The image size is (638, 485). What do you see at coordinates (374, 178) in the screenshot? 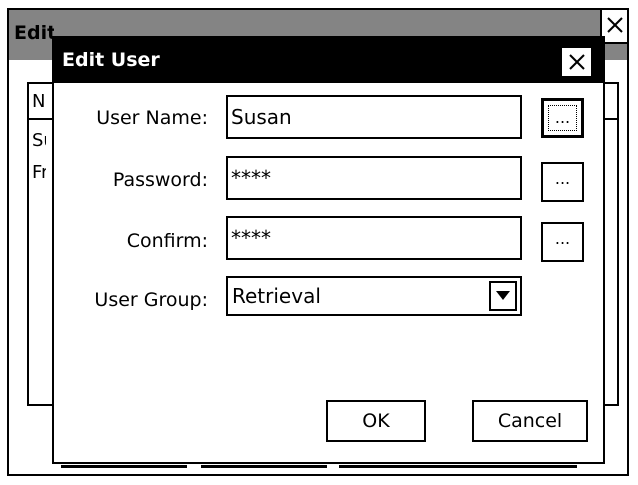
I see `password-input: ****` at bounding box center [374, 178].